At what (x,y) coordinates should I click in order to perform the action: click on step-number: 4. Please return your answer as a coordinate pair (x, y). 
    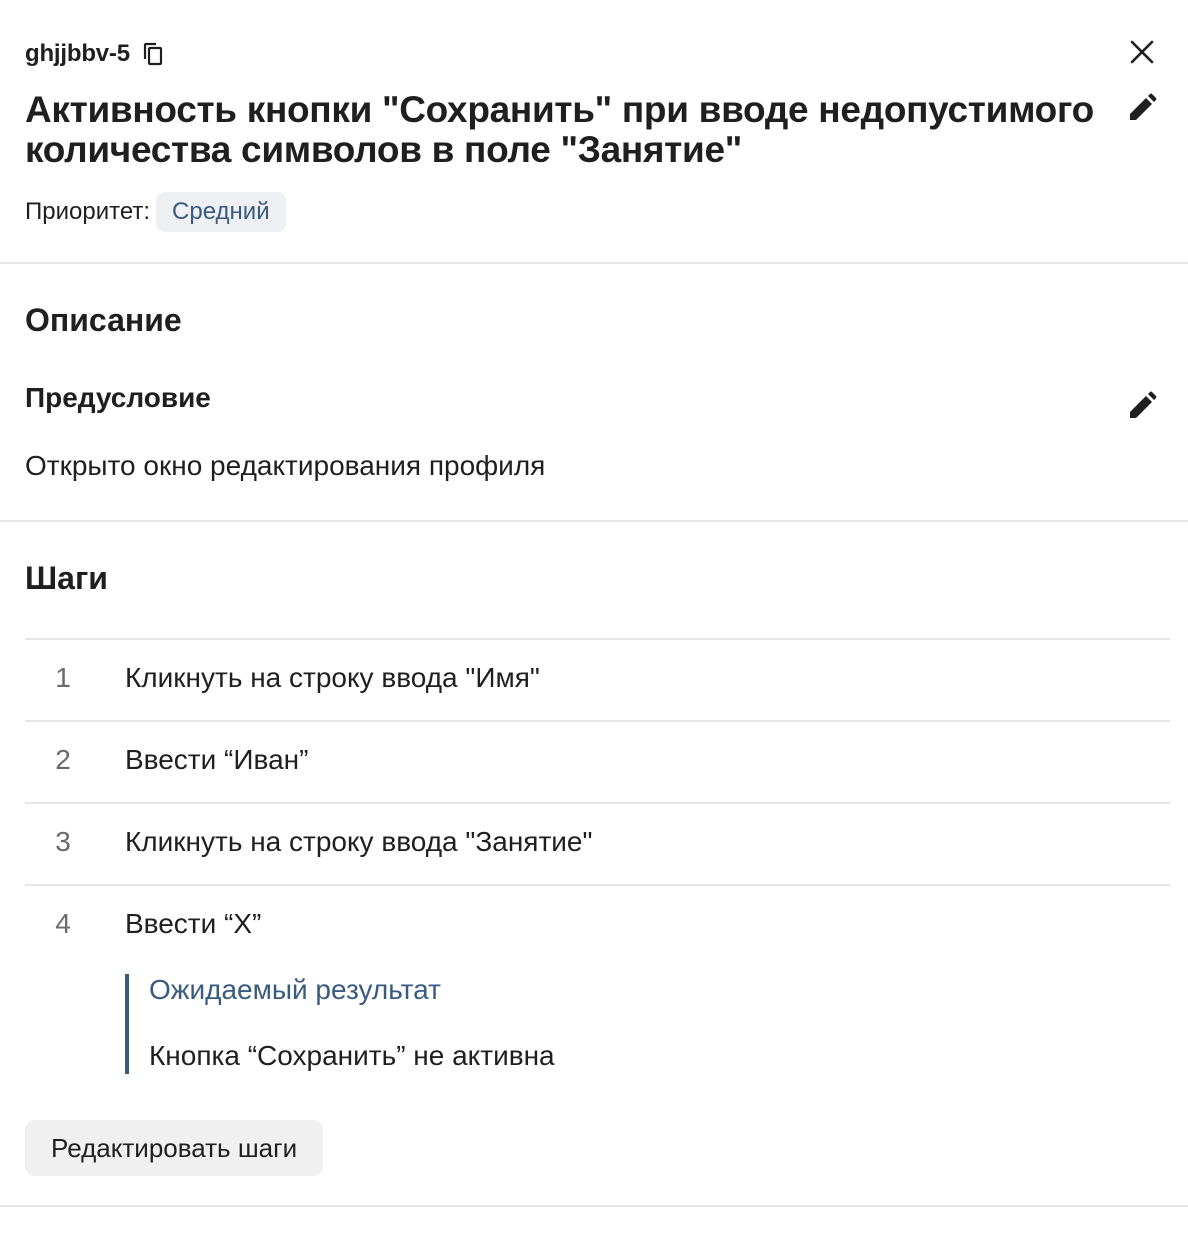
    Looking at the image, I should click on (63, 923).